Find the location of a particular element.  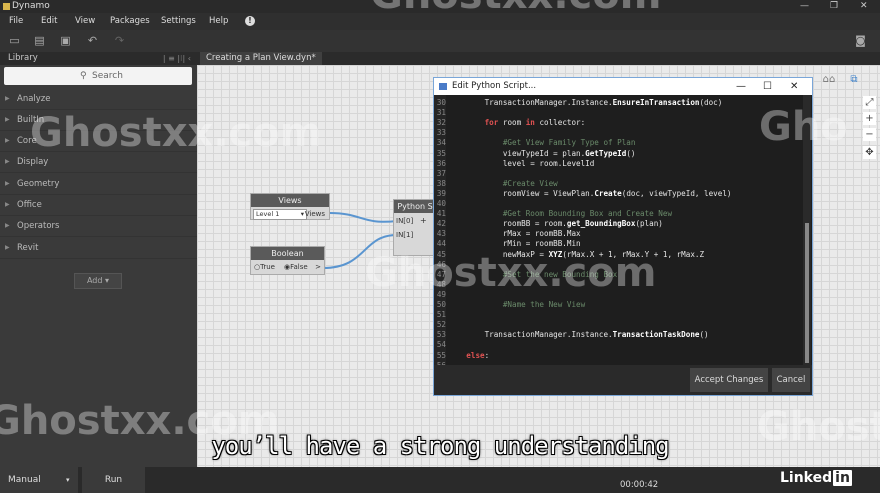

camera-icon: ◙ is located at coordinates (860, 40).